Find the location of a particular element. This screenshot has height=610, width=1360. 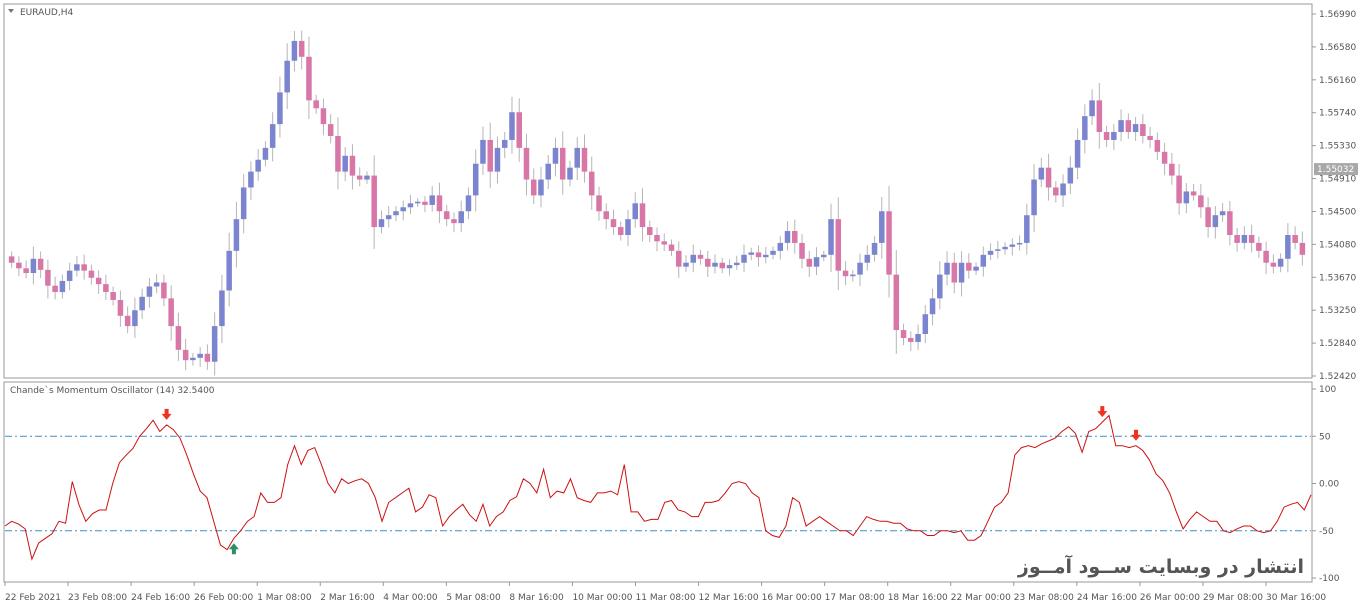

price-tick-label: 1.54910 is located at coordinates (1337, 180).